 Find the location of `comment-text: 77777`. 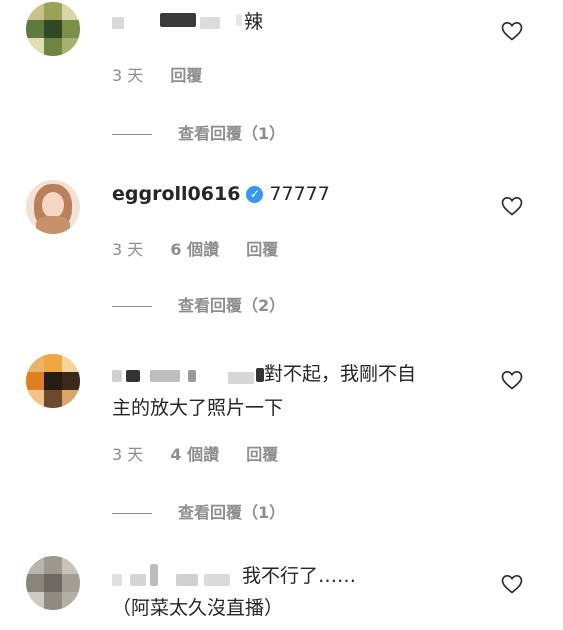

comment-text: 77777 is located at coordinates (299, 194).